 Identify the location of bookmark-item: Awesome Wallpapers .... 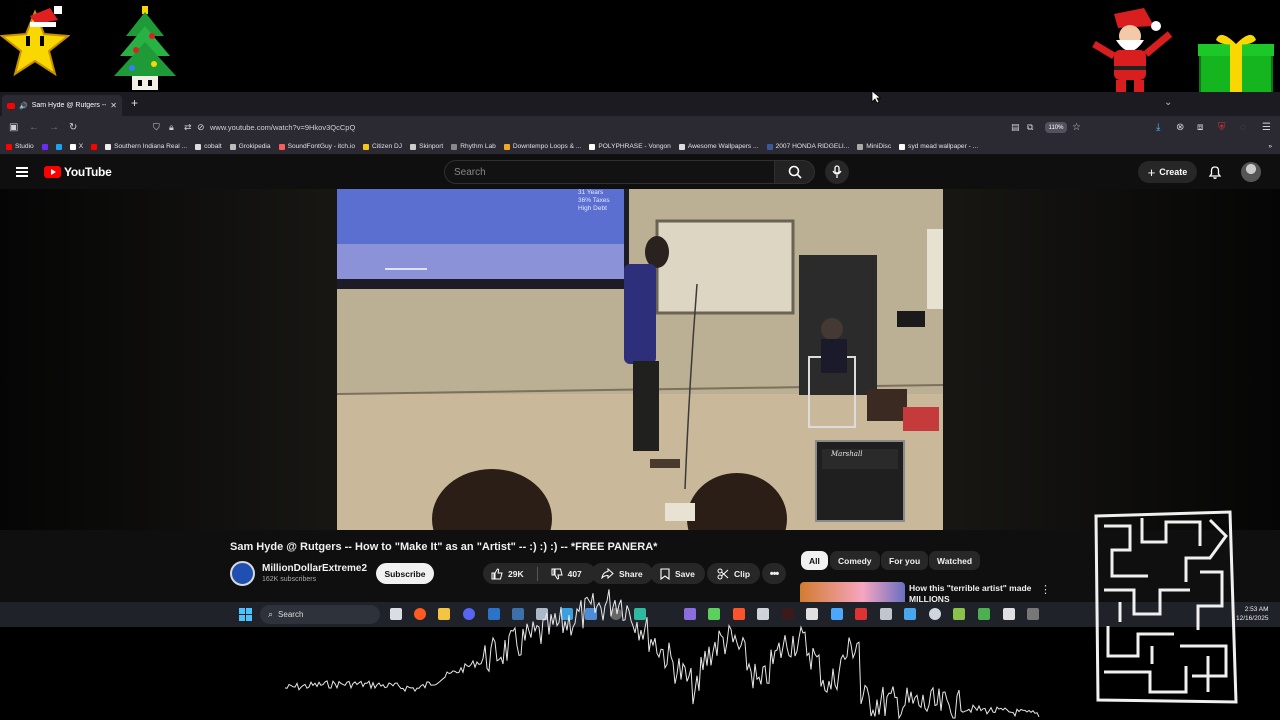
(718, 146).